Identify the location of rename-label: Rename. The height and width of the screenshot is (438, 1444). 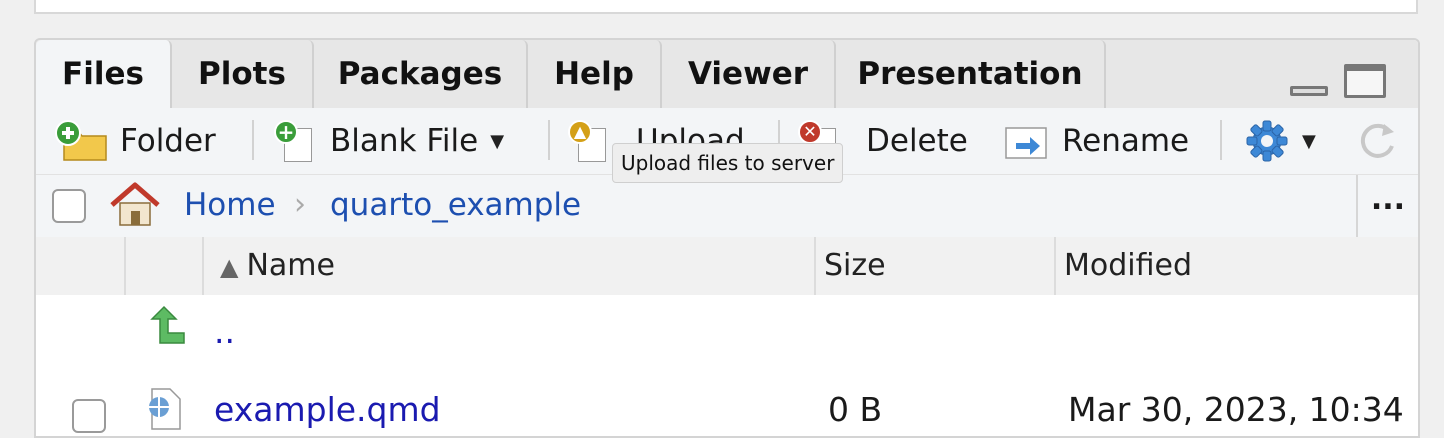
(1126, 141).